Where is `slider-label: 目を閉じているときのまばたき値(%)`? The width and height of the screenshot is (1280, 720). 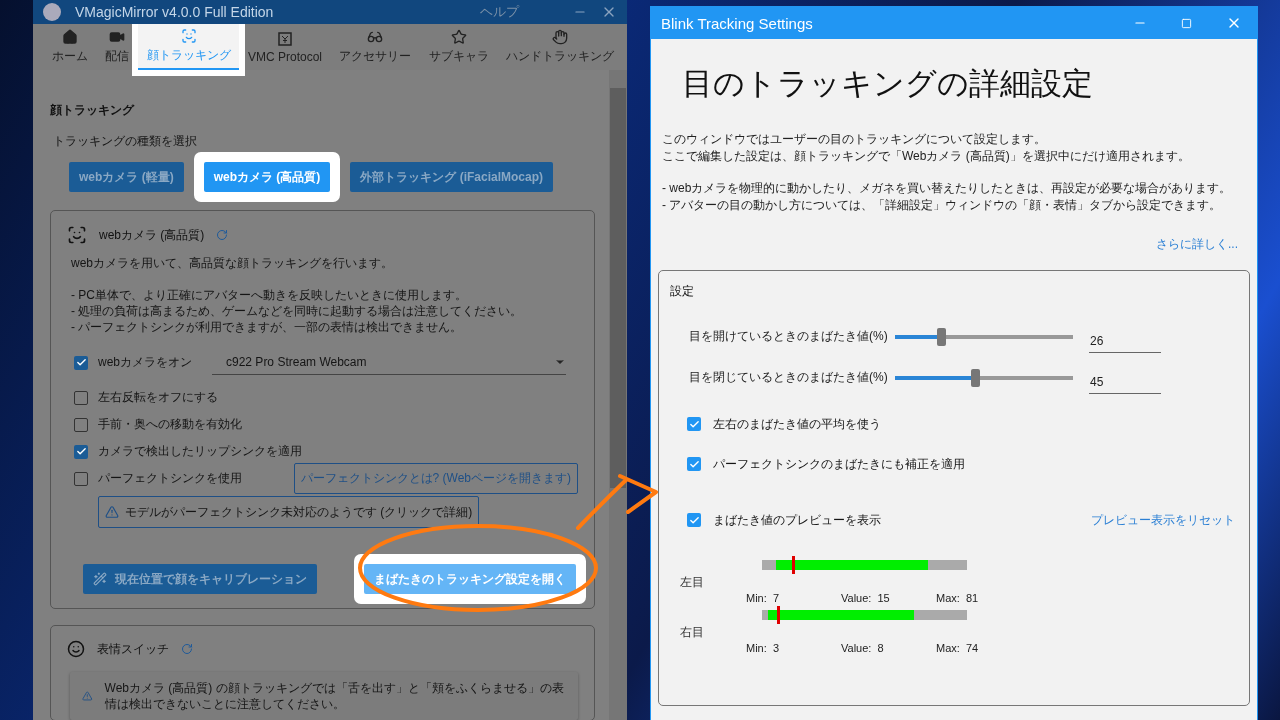 slider-label: 目を閉じているときのまばたき値(%) is located at coordinates (789, 377).